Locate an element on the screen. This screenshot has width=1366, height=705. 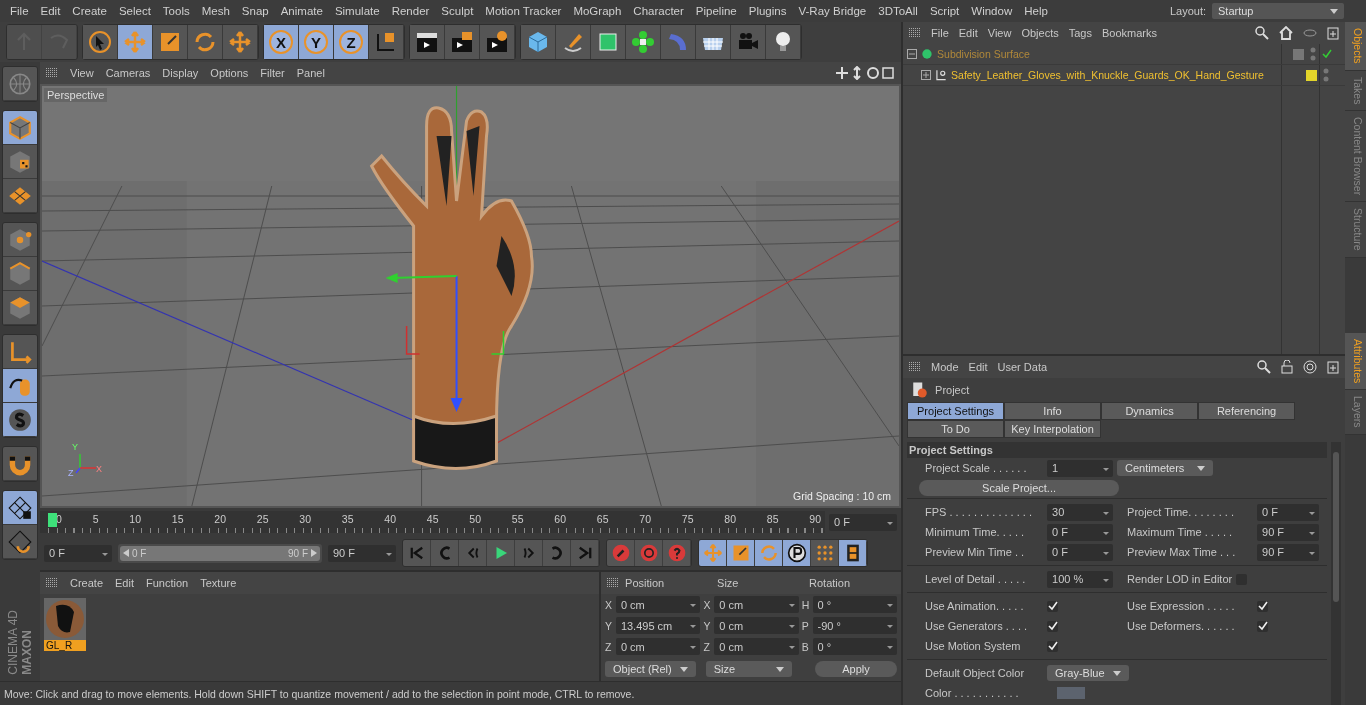
menu-item: Motion Tracker is located at coordinates (523, 11).